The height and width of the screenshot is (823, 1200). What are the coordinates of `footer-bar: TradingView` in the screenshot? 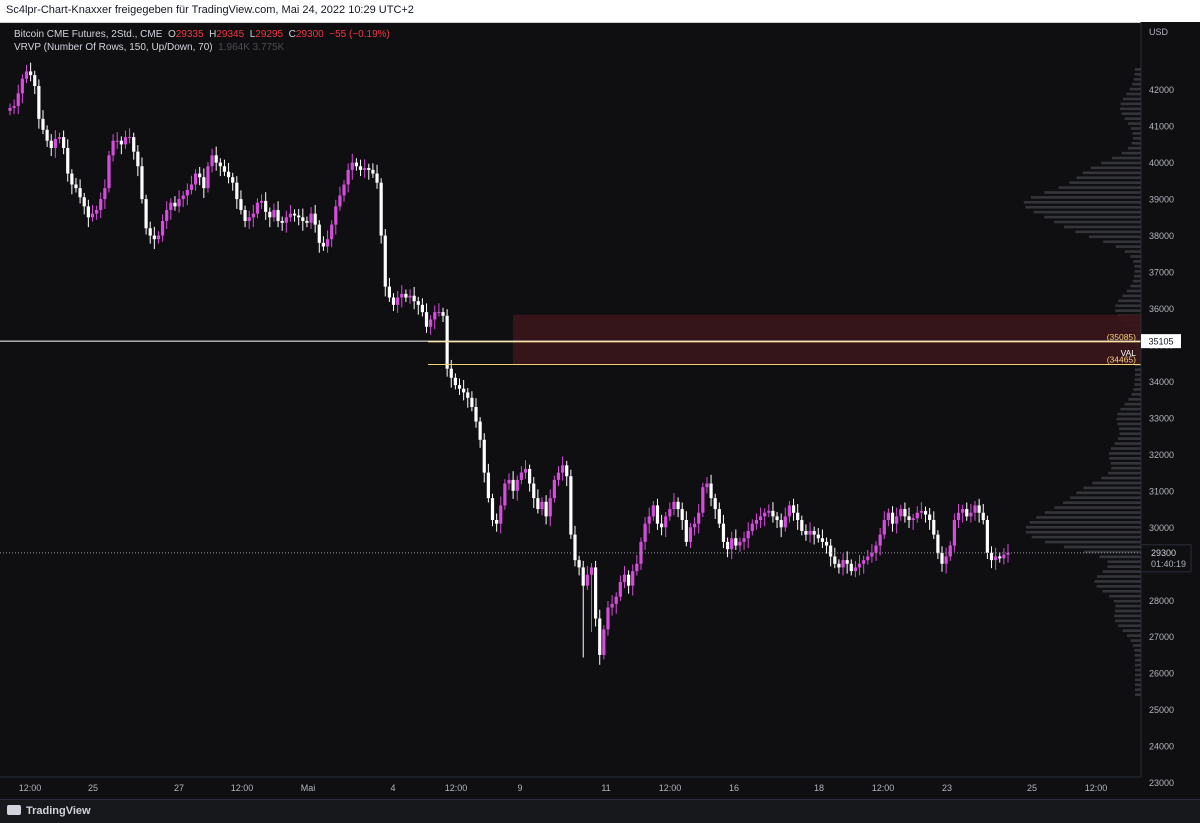 It's located at (600, 811).